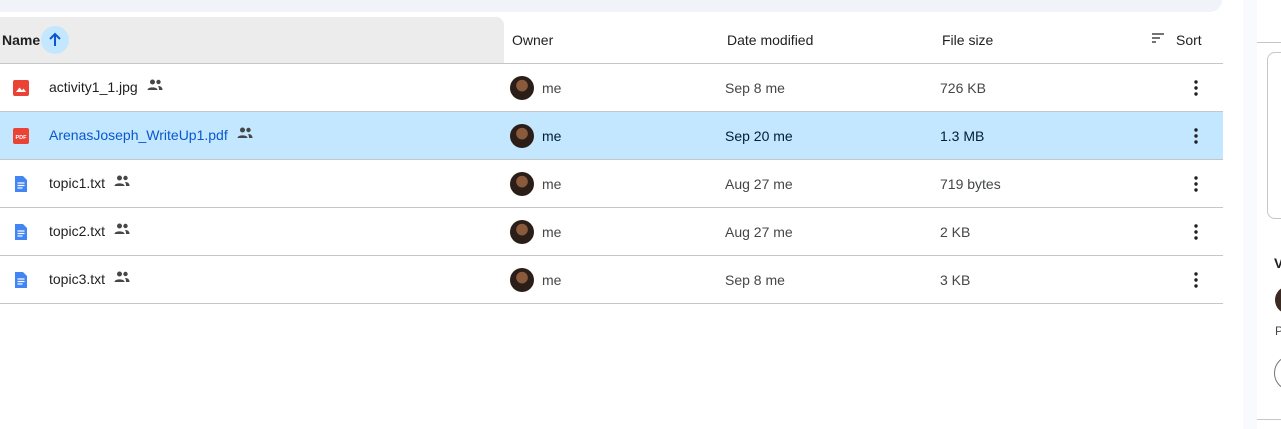  I want to click on svg-text: PDF, so click(22, 138).